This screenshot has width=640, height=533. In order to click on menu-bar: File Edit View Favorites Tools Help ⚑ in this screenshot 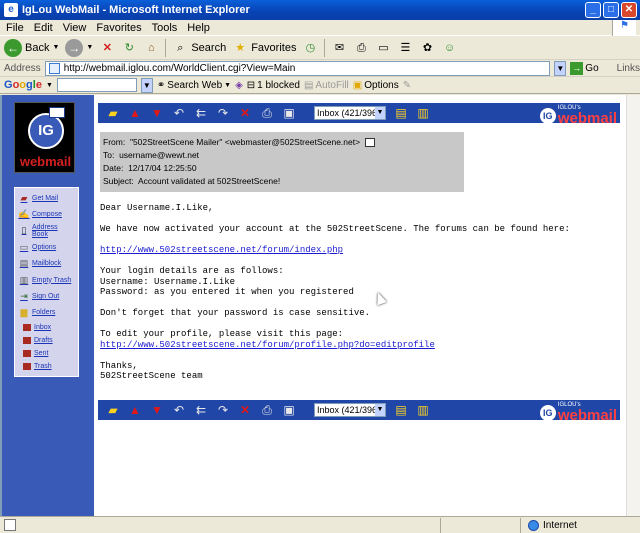, I will do `click(320, 28)`.